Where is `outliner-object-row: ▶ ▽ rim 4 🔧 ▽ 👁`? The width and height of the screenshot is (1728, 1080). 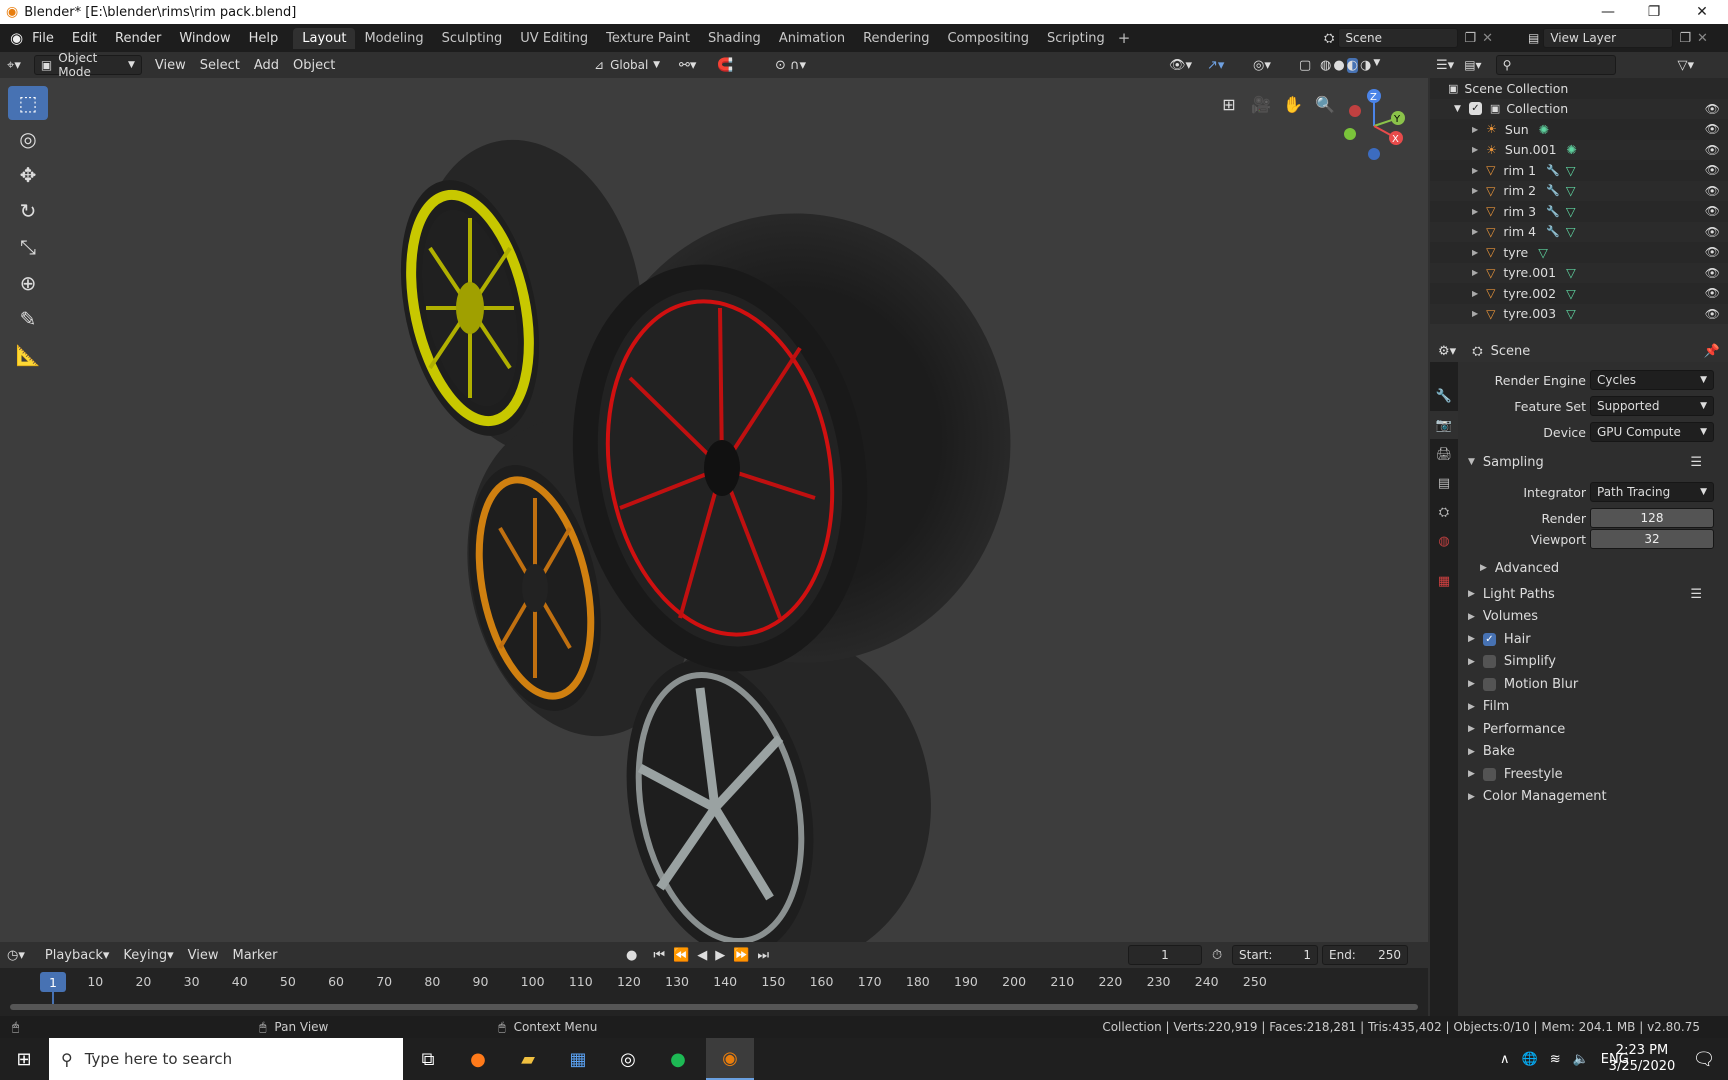
outliner-object-row: ▶ ▽ rim 4 🔧 ▽ 👁 is located at coordinates (1579, 231).